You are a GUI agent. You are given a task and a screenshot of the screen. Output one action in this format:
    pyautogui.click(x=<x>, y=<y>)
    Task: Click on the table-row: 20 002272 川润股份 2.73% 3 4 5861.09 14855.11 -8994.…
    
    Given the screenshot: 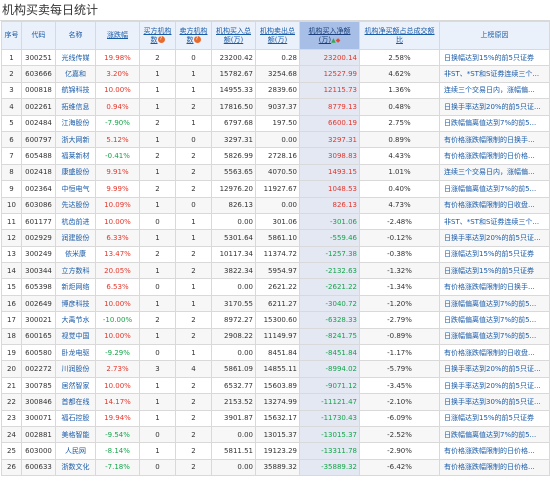 What is the action you would take?
    pyautogui.click(x=275, y=369)
    